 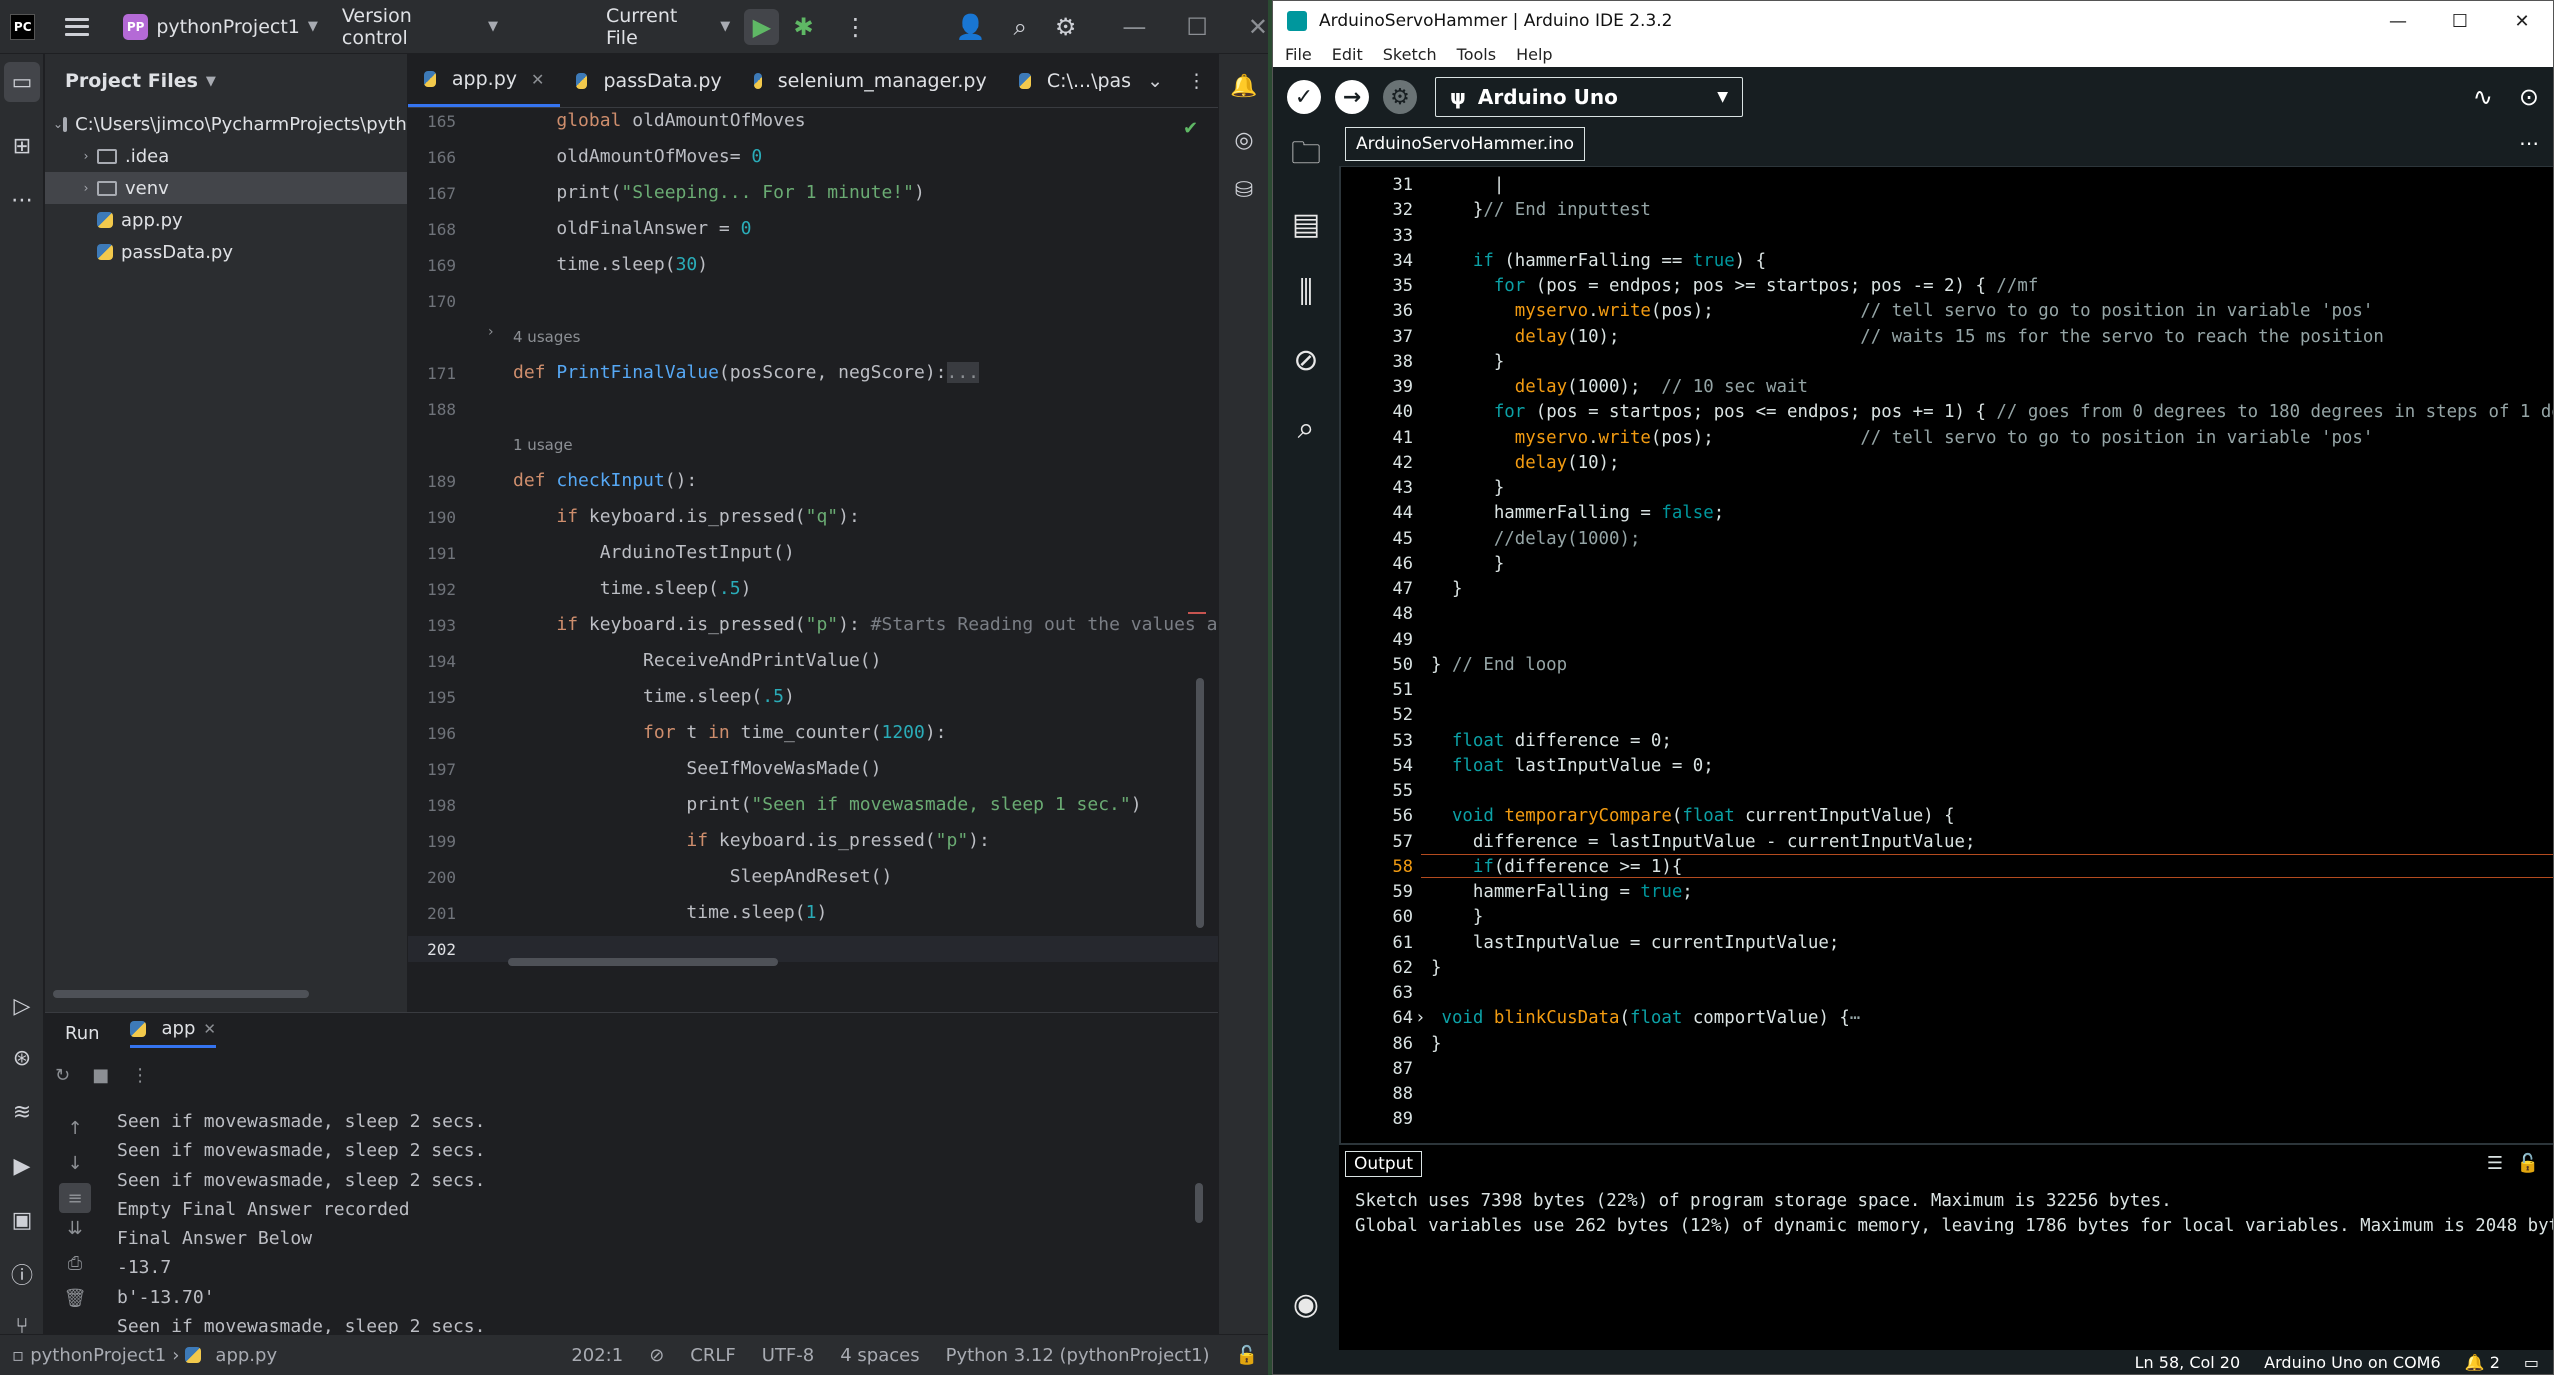 What do you see at coordinates (1465, 144) in the screenshot?
I see `file-tab: ArduinoServoHammer.ino` at bounding box center [1465, 144].